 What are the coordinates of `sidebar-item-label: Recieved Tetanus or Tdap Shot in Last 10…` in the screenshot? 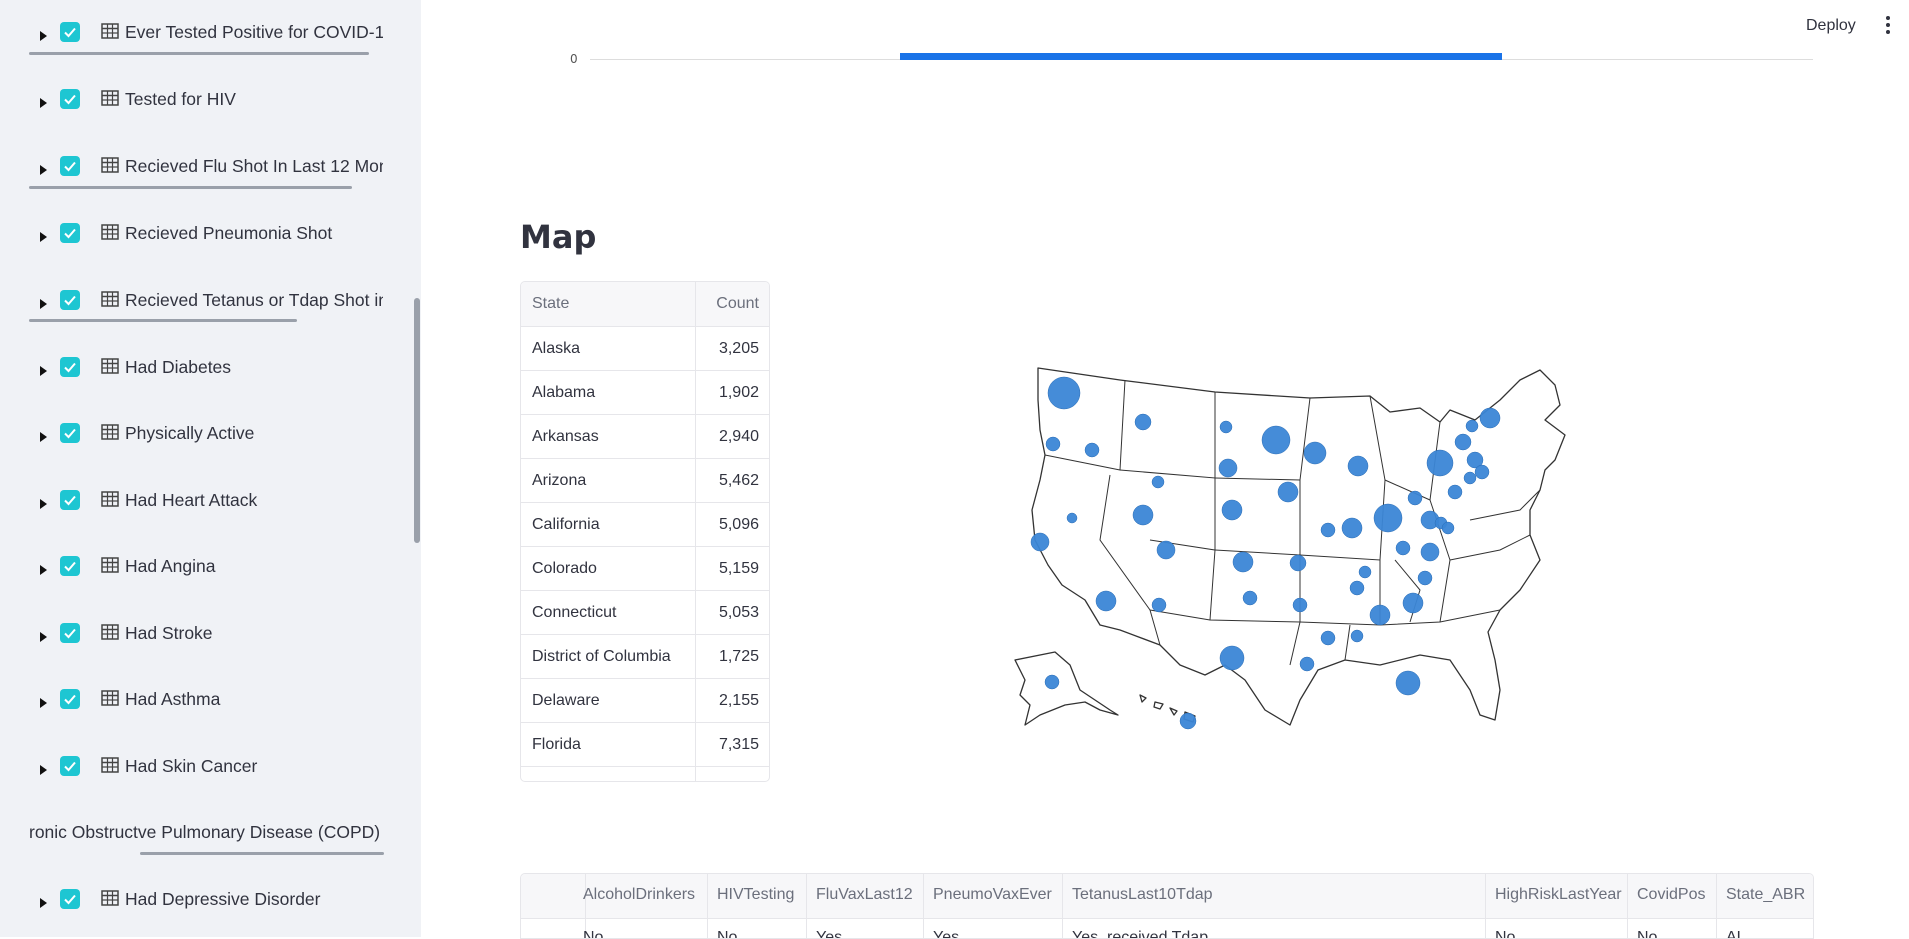 It's located at (254, 300).